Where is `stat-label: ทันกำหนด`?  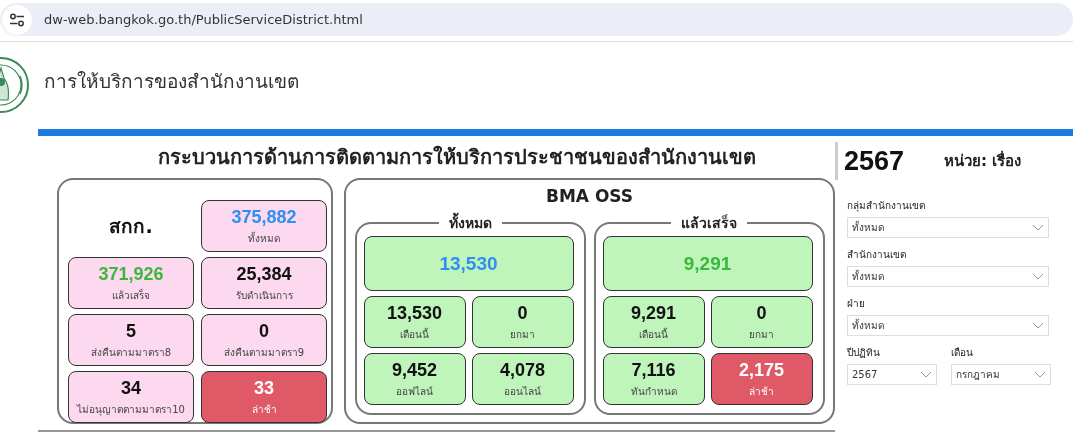 stat-label: ทันกำหนด is located at coordinates (653, 391).